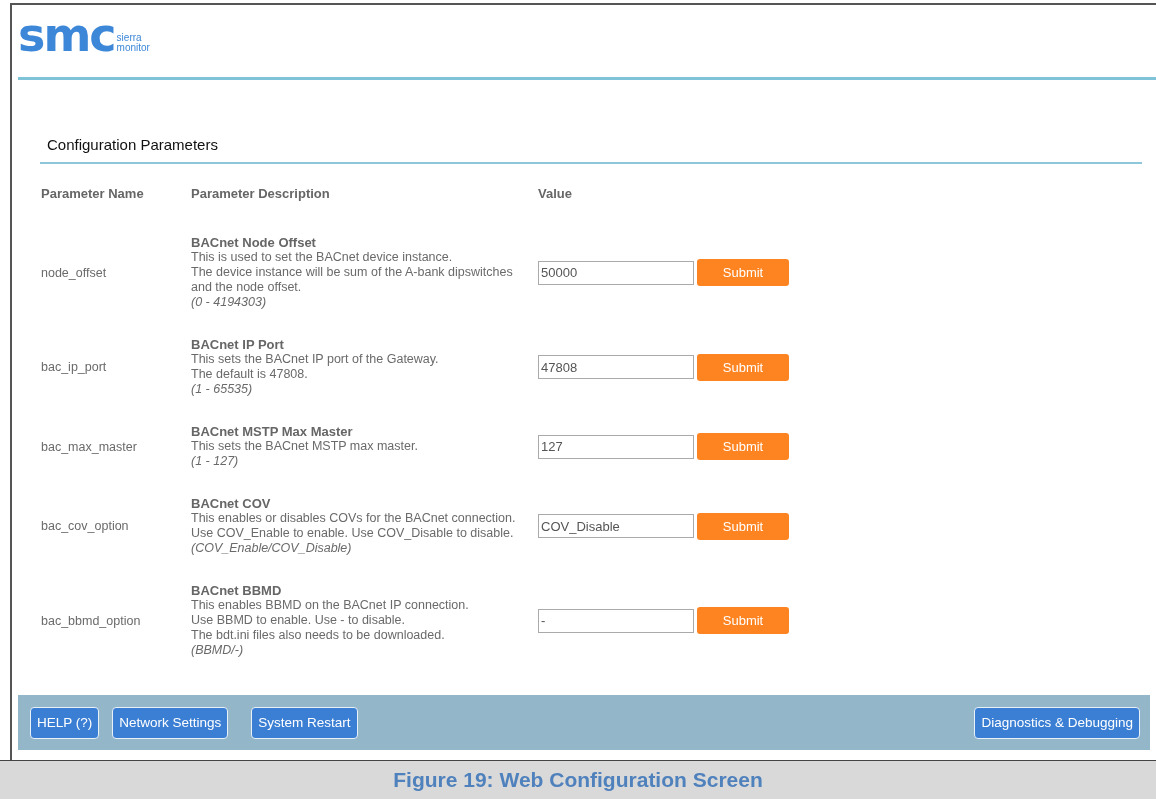  I want to click on parameter-name: bac_bbmd_option, so click(91, 620).